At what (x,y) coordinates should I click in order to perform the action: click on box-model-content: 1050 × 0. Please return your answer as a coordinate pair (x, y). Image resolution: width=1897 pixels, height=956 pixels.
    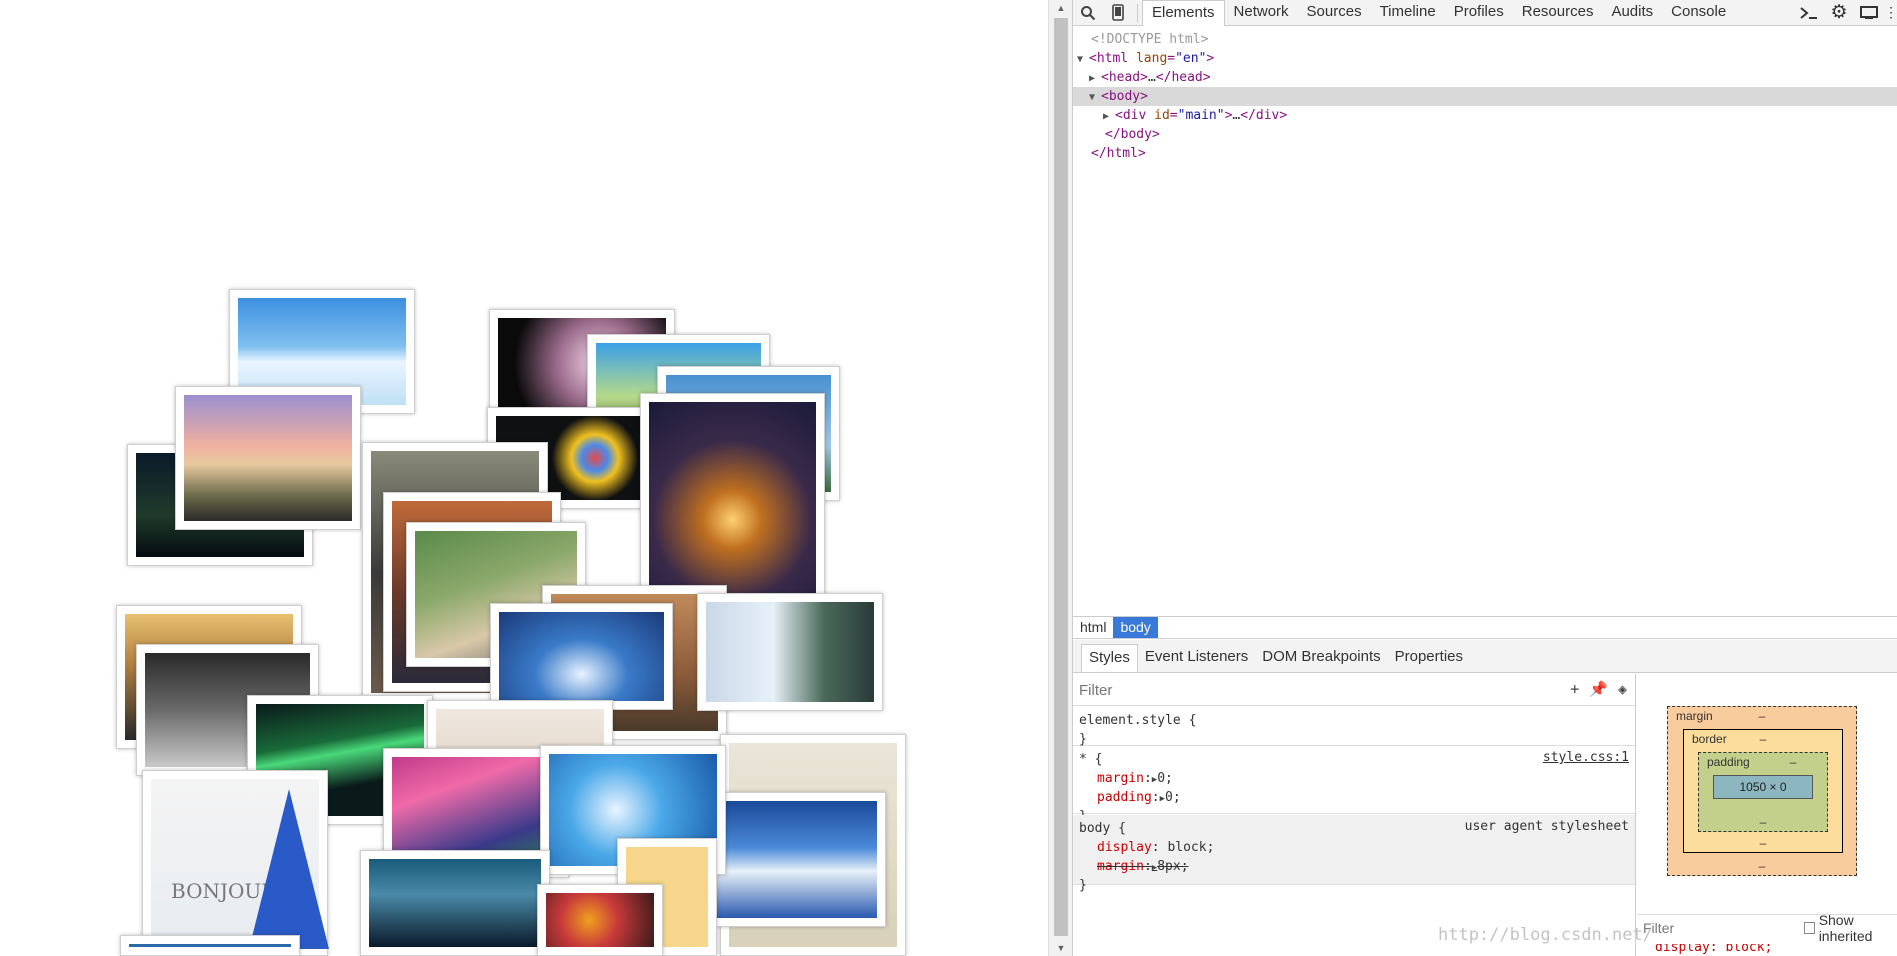
    Looking at the image, I should click on (1763, 787).